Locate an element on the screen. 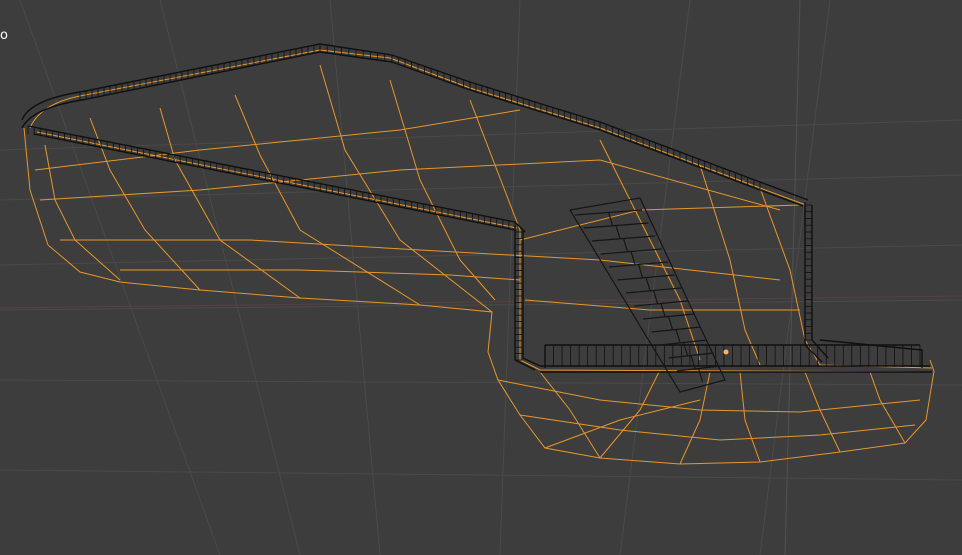  viewport-overlay-text: o is located at coordinates (4, 35).